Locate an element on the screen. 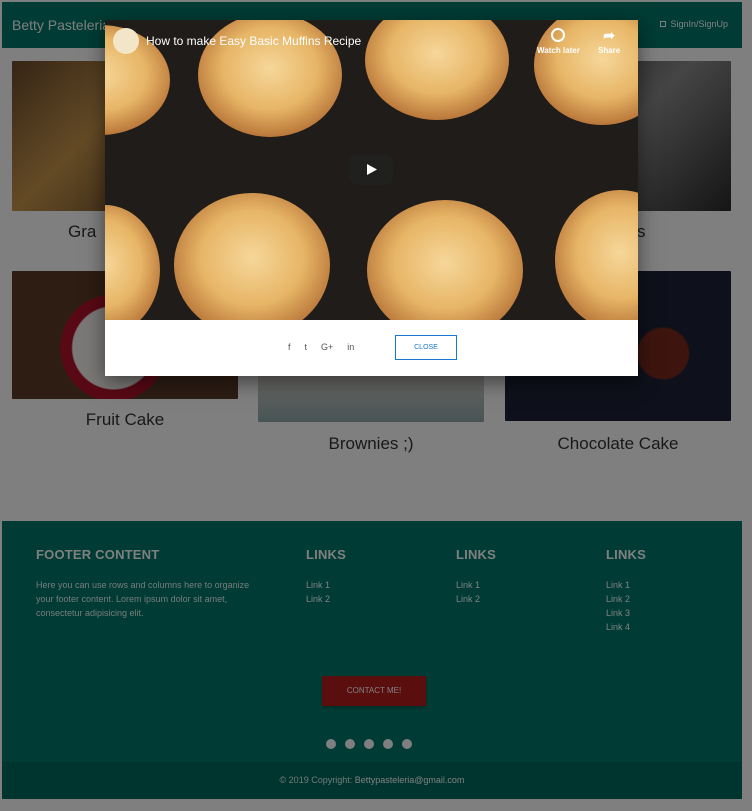  watch-later-button: Watch later is located at coordinates (558, 41).